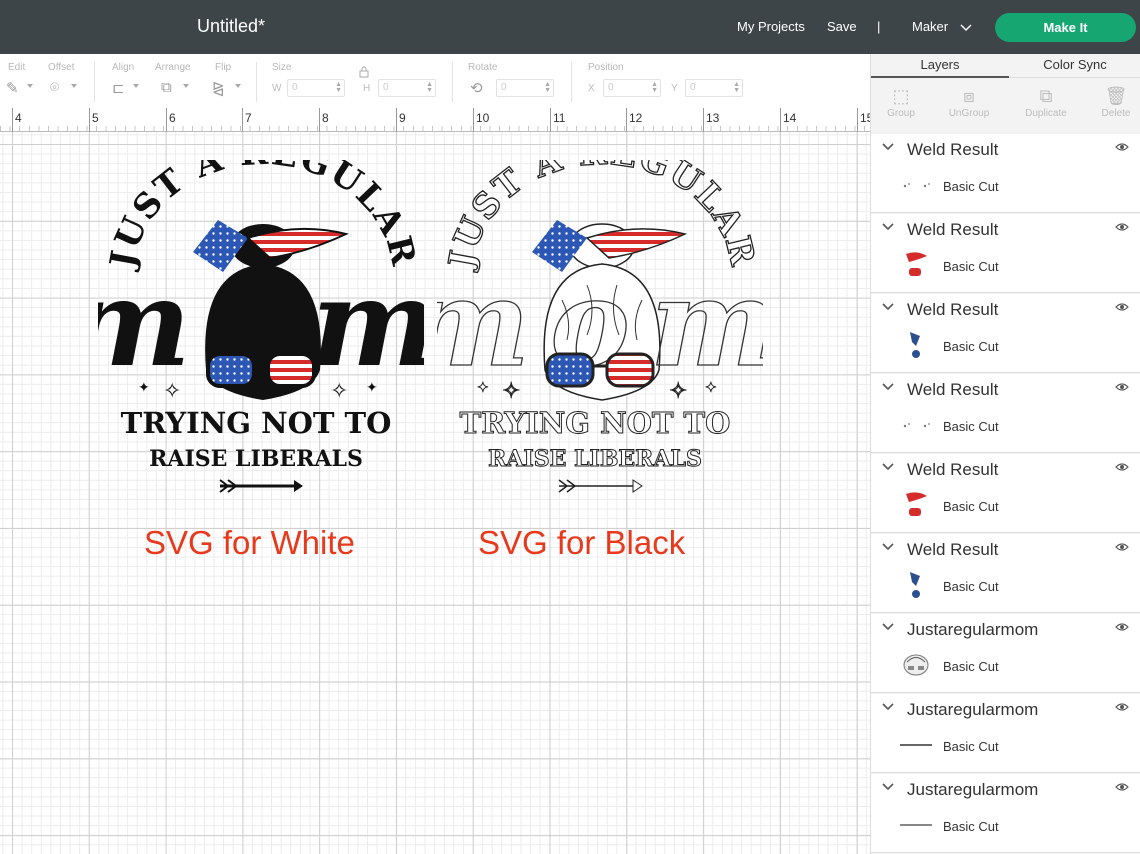 The image size is (1140, 854). What do you see at coordinates (591, 88) in the screenshot?
I see `x-letter: X` at bounding box center [591, 88].